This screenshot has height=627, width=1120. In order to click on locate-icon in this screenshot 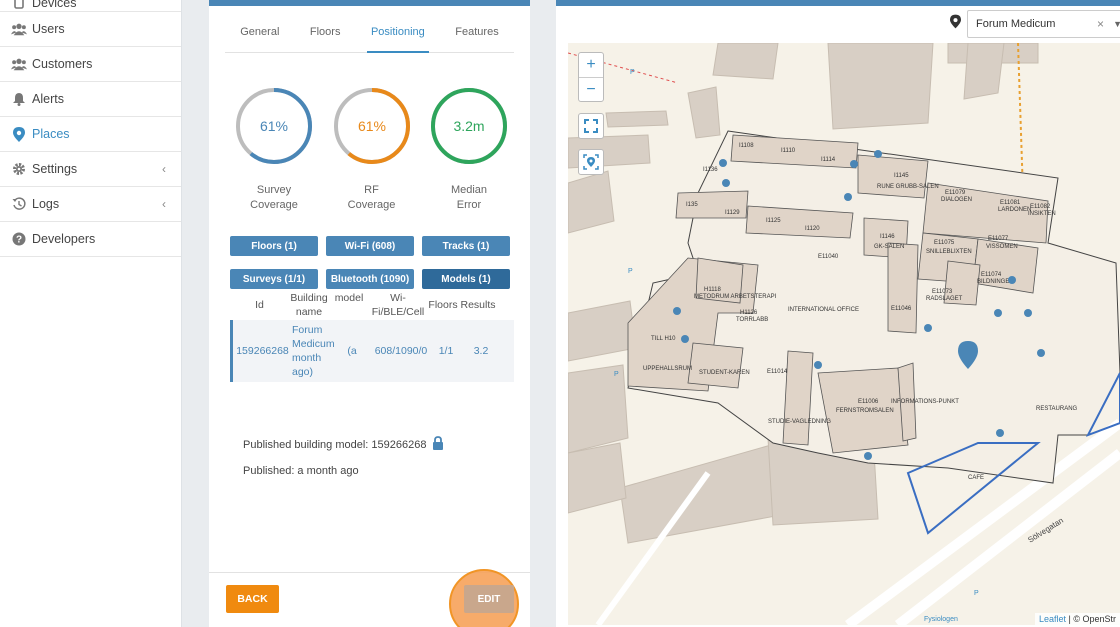, I will do `click(591, 162)`.